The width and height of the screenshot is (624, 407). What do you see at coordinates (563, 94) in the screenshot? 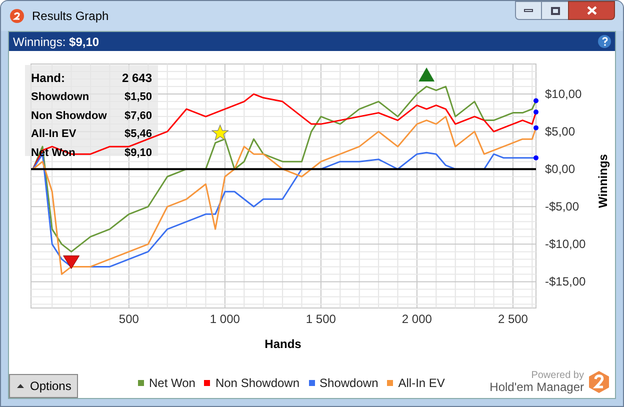
I see `y-tick-label: $10,00` at bounding box center [563, 94].